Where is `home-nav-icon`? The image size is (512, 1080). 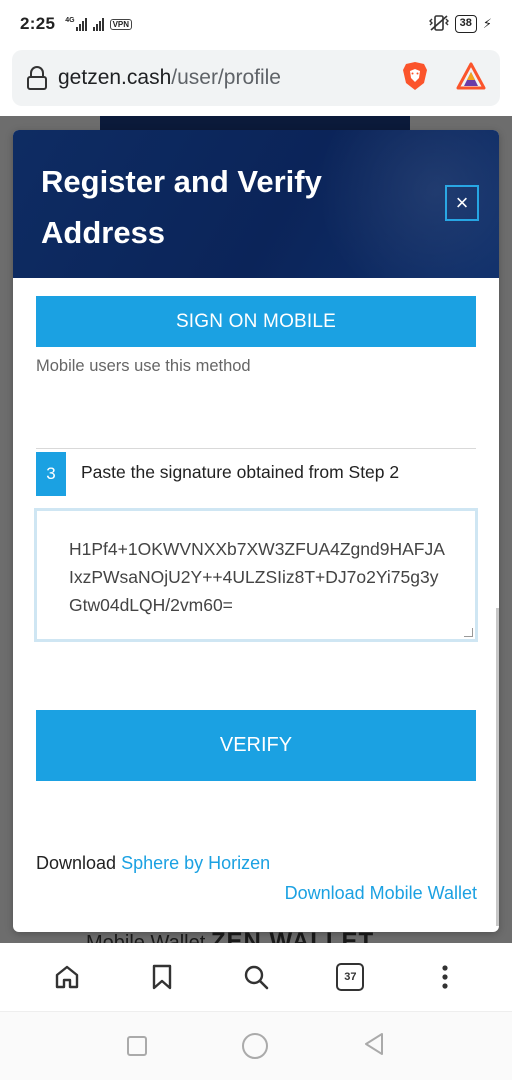
home-nav-icon is located at coordinates (254, 1046).